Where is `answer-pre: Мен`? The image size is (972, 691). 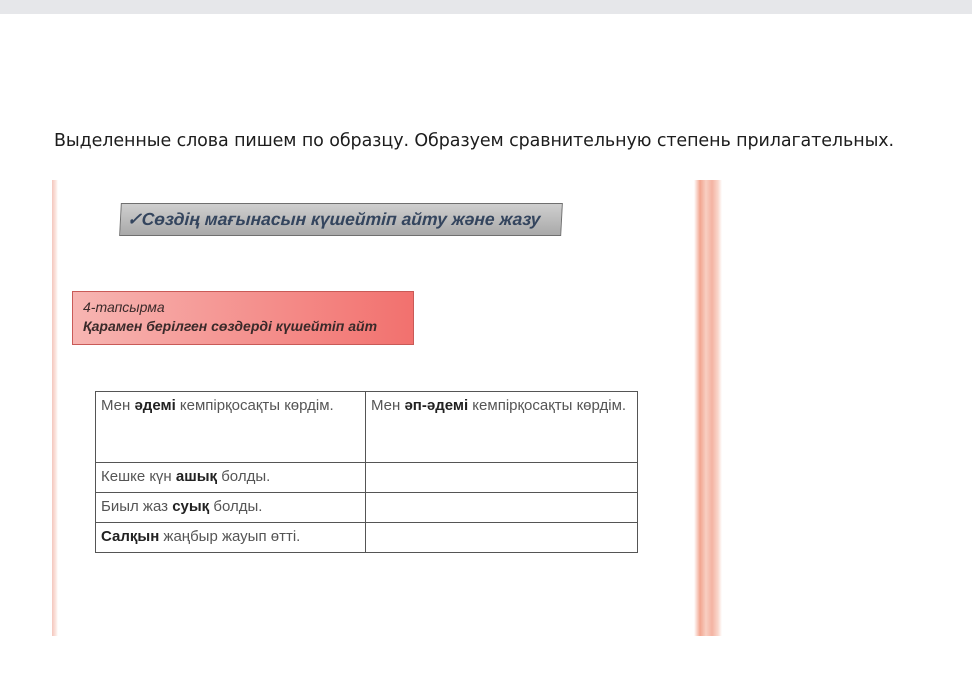
answer-pre: Мен is located at coordinates (388, 405).